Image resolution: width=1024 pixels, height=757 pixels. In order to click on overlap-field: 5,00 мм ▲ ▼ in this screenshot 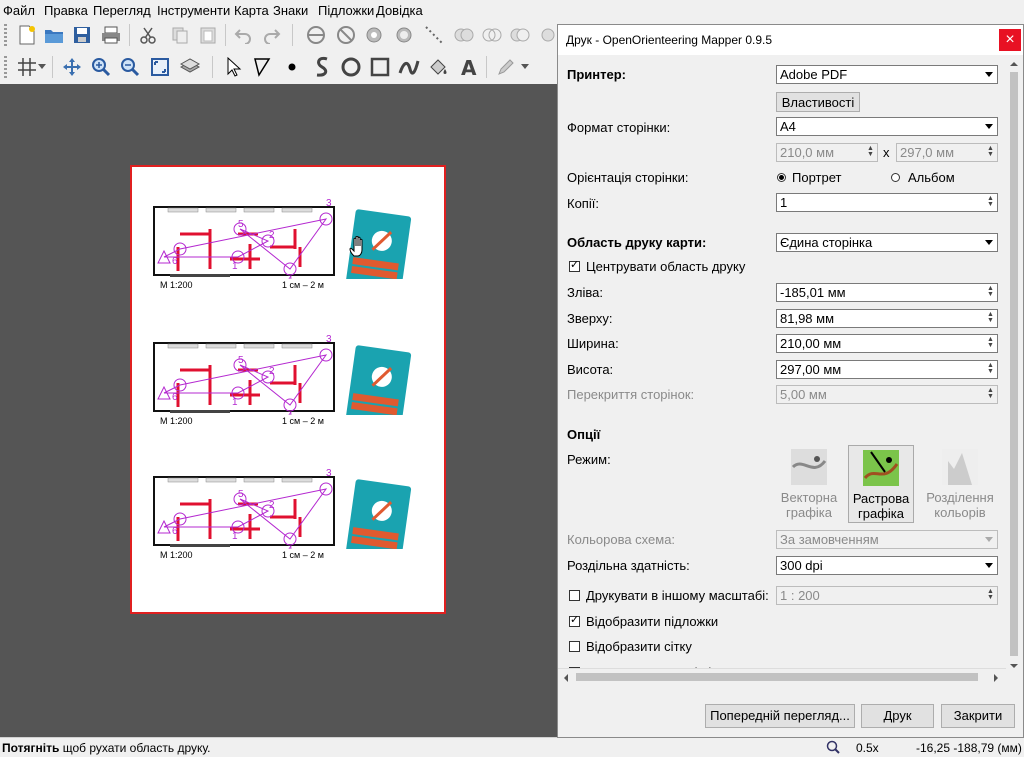, I will do `click(887, 394)`.